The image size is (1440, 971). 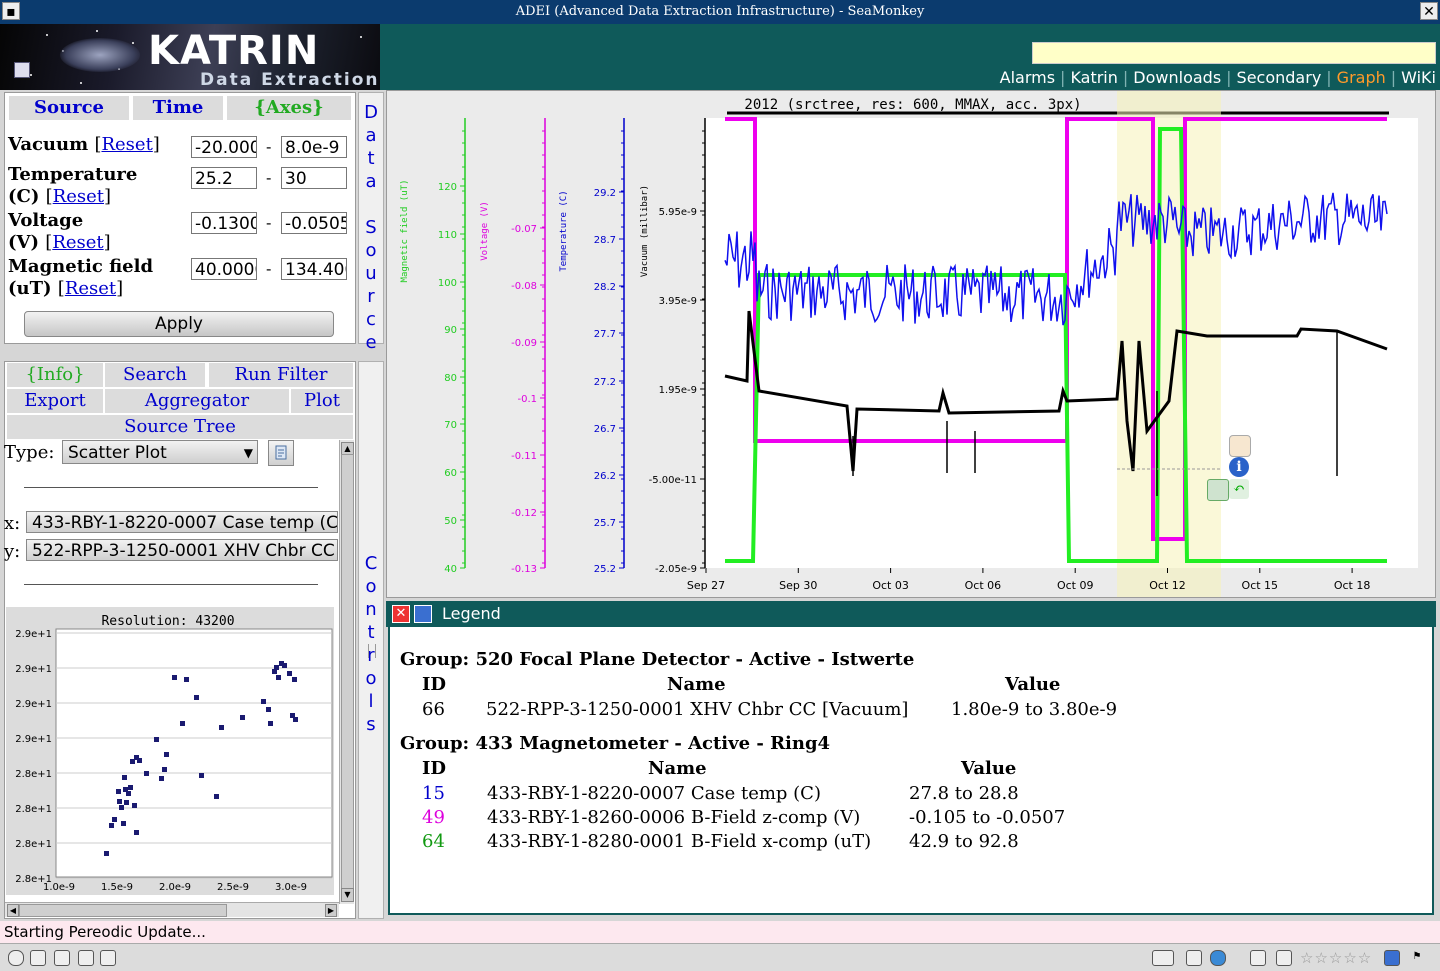 I want to click on navigator-icon, so click(x=16, y=958).